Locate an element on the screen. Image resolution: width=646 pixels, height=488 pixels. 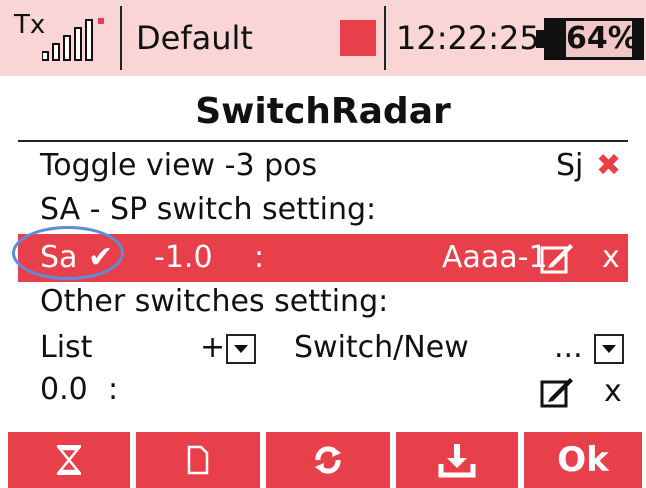
page-title: SwitchRadar is located at coordinates (323, 111).